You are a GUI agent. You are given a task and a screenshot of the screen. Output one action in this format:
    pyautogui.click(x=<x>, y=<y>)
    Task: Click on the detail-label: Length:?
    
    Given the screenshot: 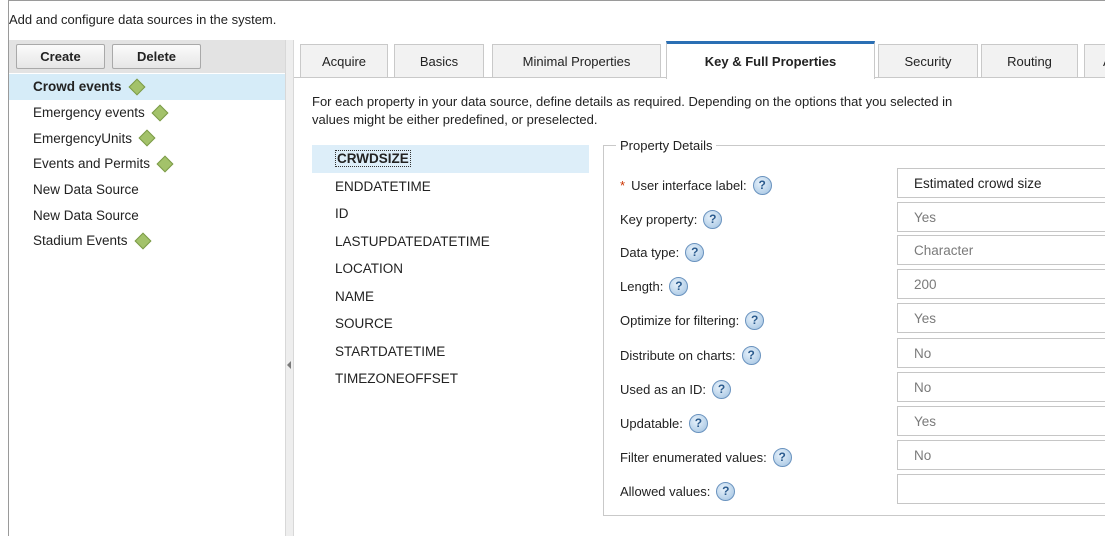 What is the action you would take?
    pyautogui.click(x=654, y=286)
    